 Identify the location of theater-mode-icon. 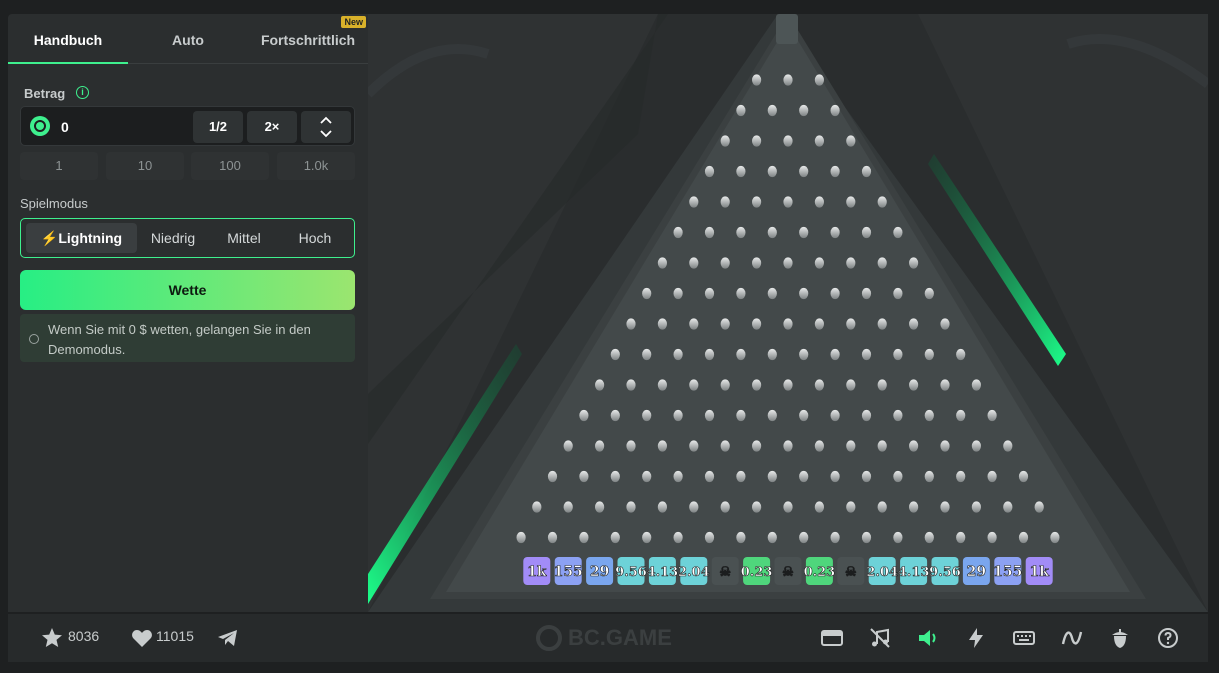
(832, 638).